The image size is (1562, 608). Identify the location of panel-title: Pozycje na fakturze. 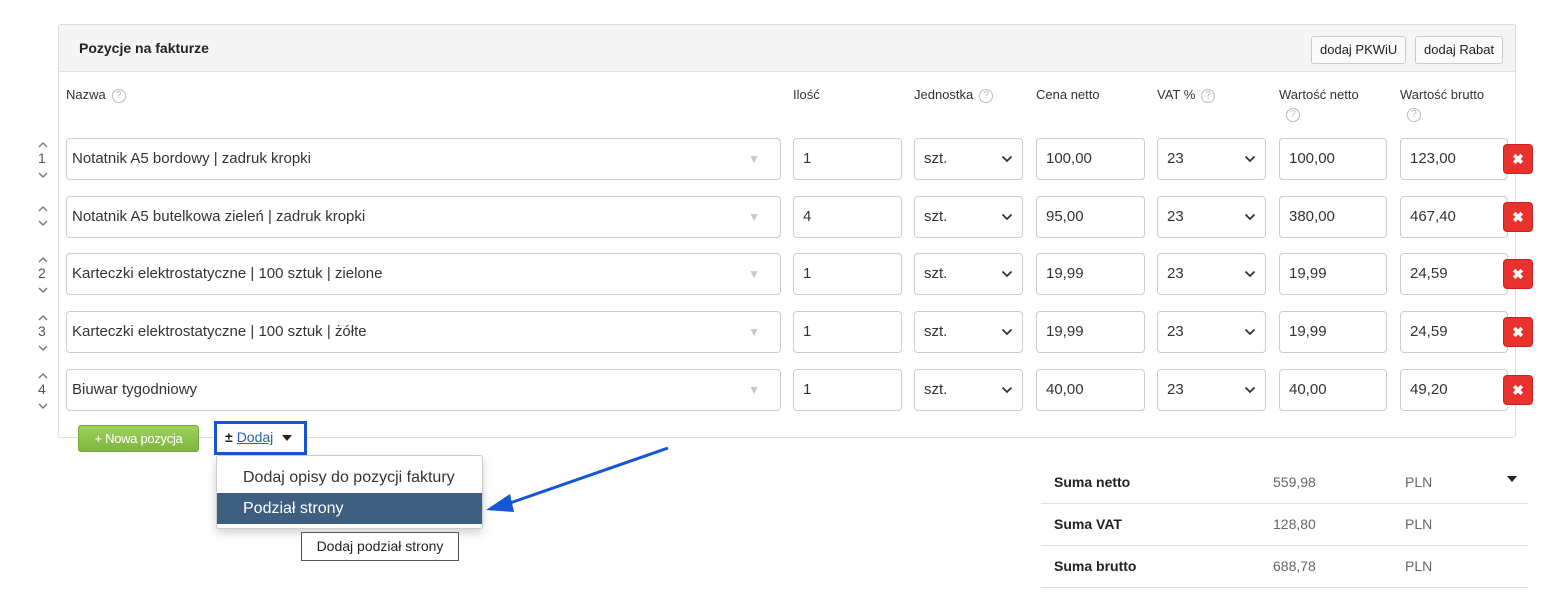
(144, 48).